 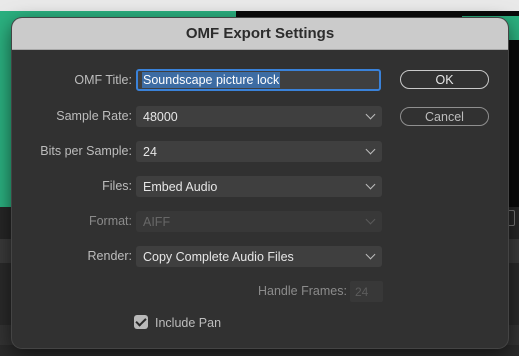 What do you see at coordinates (94, 116) in the screenshot?
I see `sample-rate-label: Sample Rate:` at bounding box center [94, 116].